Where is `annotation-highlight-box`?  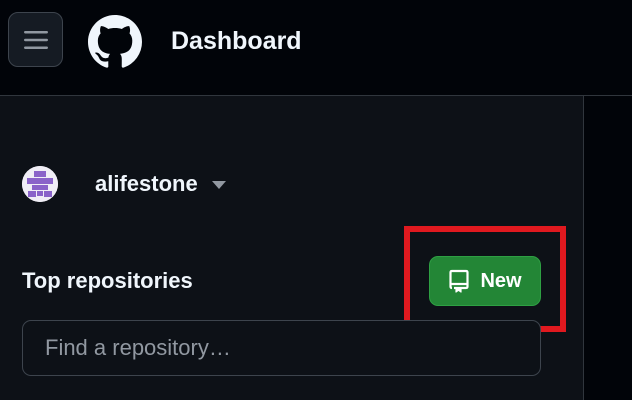 annotation-highlight-box is located at coordinates (485, 279).